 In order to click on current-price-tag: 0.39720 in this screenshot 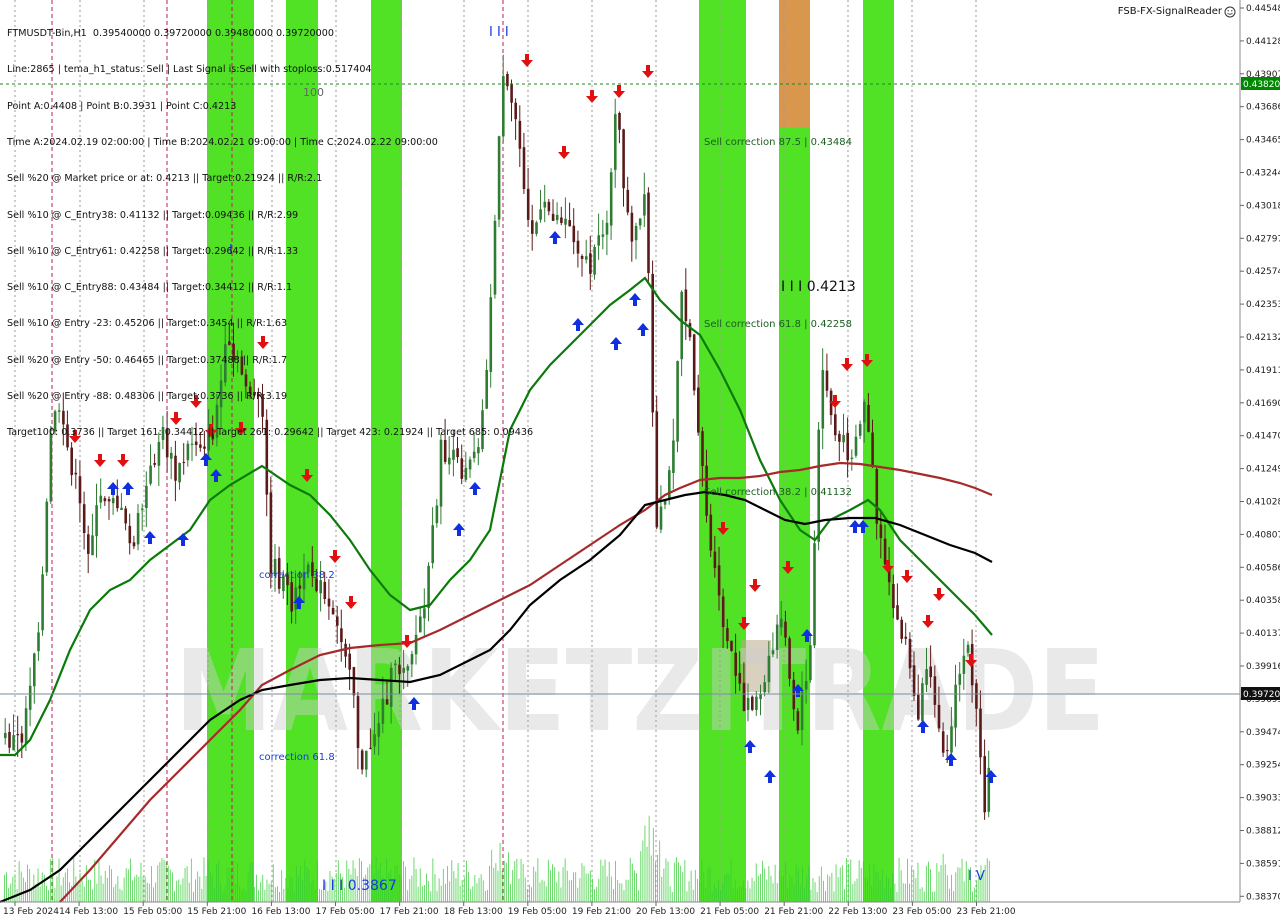, I will do `click(1260, 693)`.